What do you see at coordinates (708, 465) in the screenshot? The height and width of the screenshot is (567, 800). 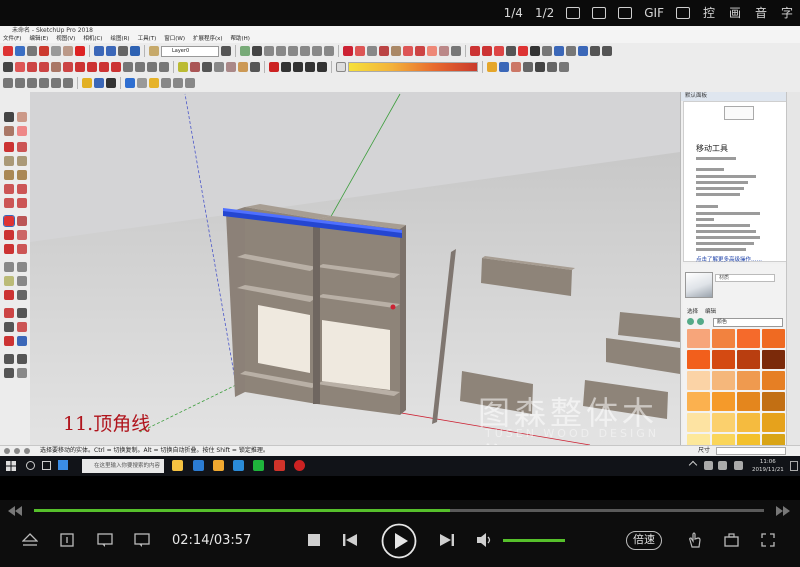 I see `network-icon` at bounding box center [708, 465].